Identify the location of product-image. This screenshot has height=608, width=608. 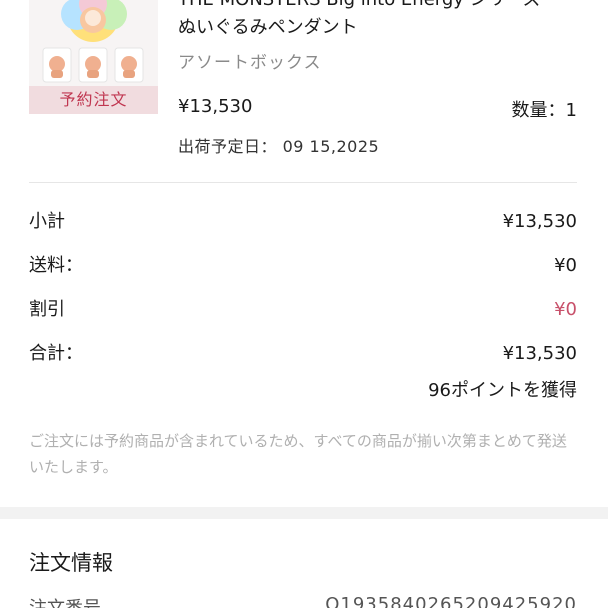
(93, 43).